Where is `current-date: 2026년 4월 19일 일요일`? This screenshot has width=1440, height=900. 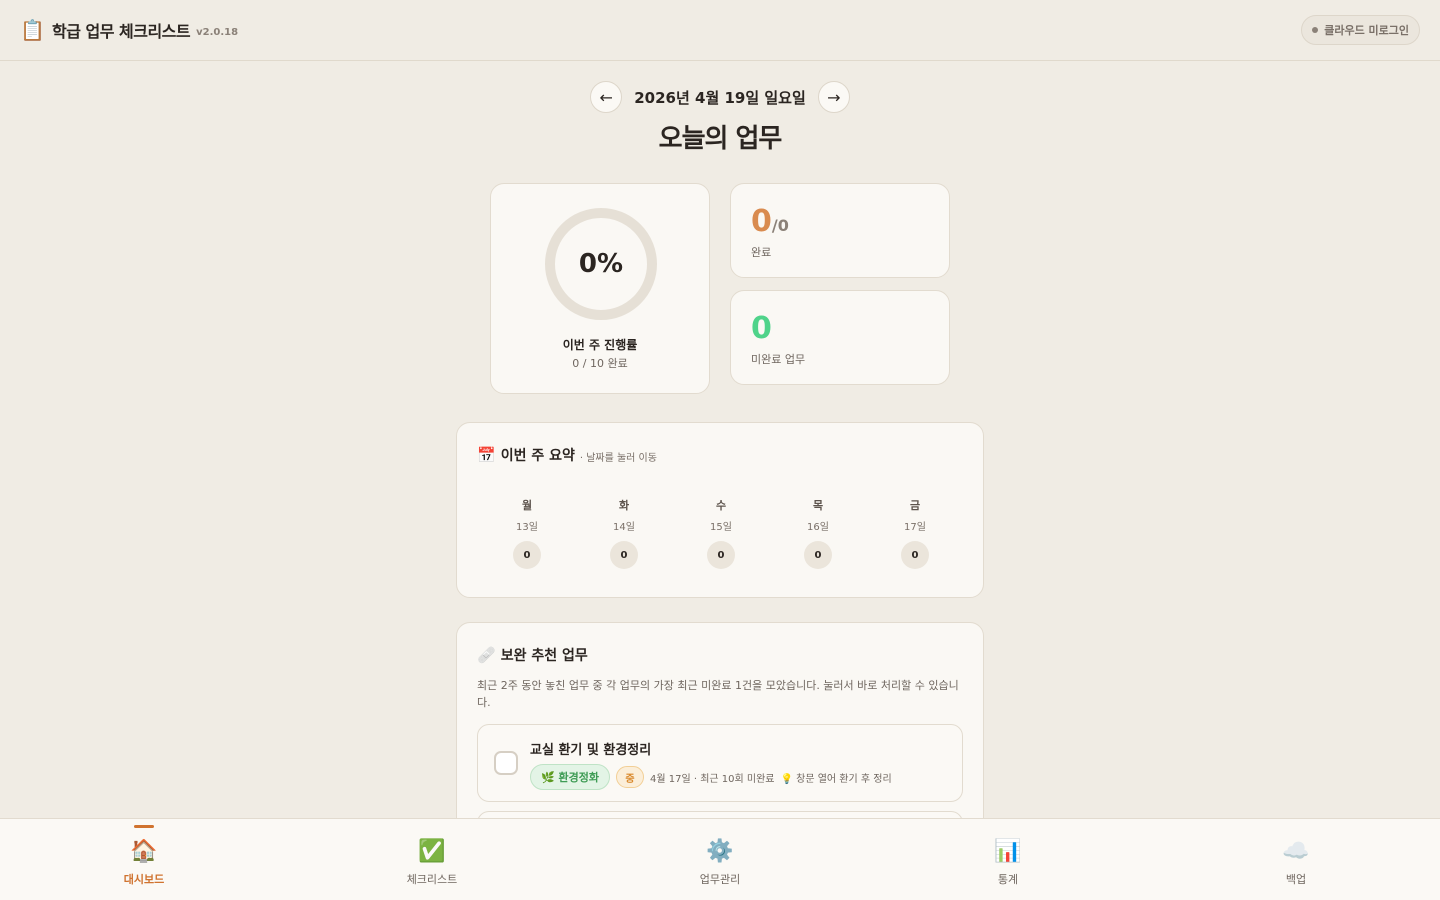
current-date: 2026년 4월 19일 일요일 is located at coordinates (720, 97).